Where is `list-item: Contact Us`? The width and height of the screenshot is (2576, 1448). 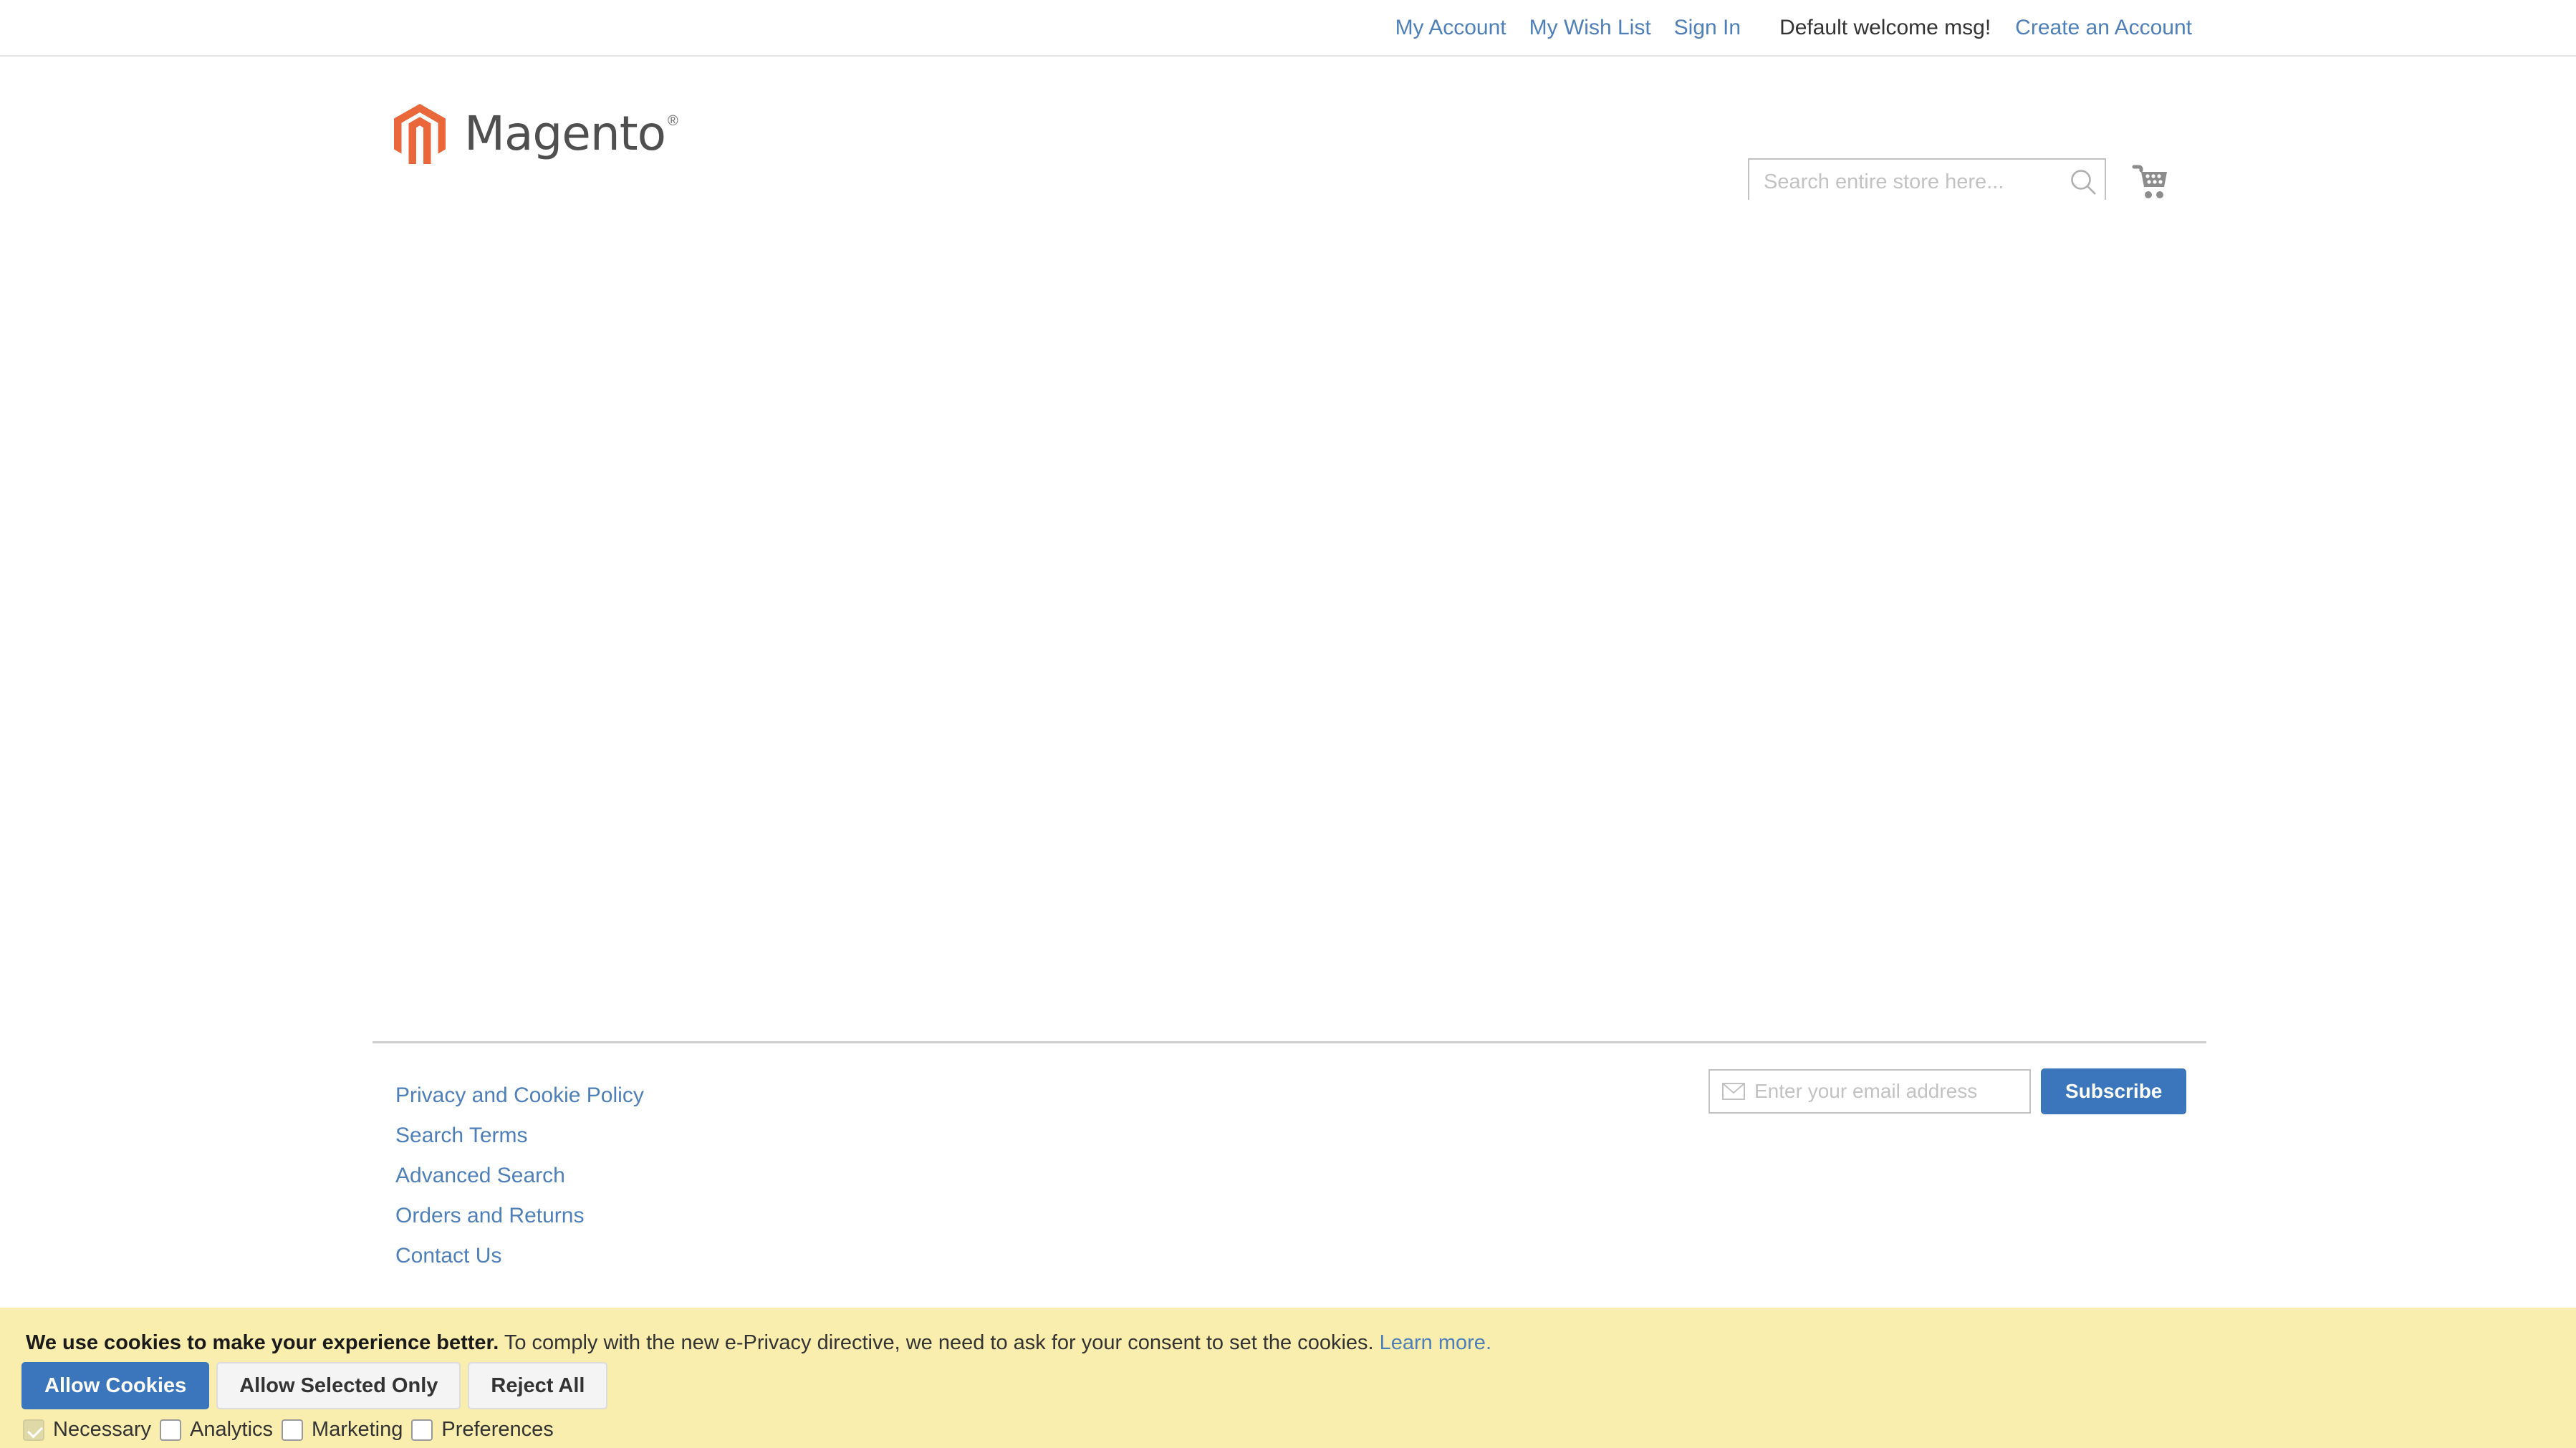 list-item: Contact Us is located at coordinates (519, 1256).